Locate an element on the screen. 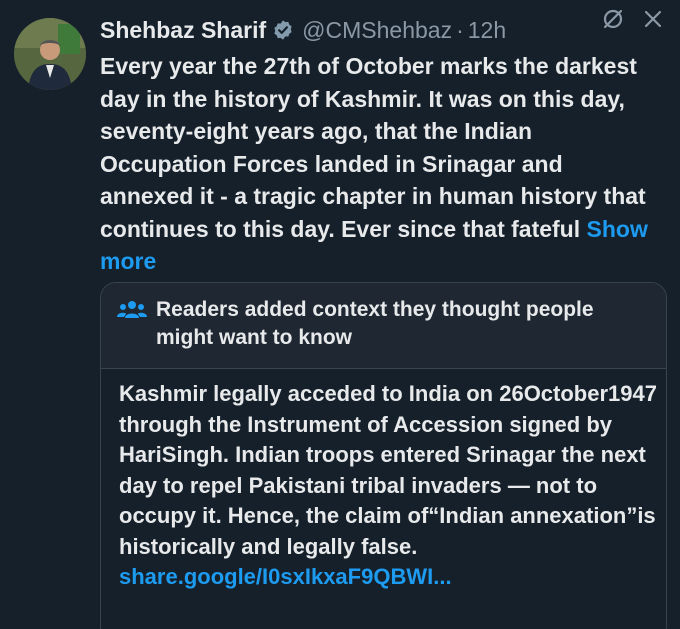  verified-badge-icon is located at coordinates (283, 30).